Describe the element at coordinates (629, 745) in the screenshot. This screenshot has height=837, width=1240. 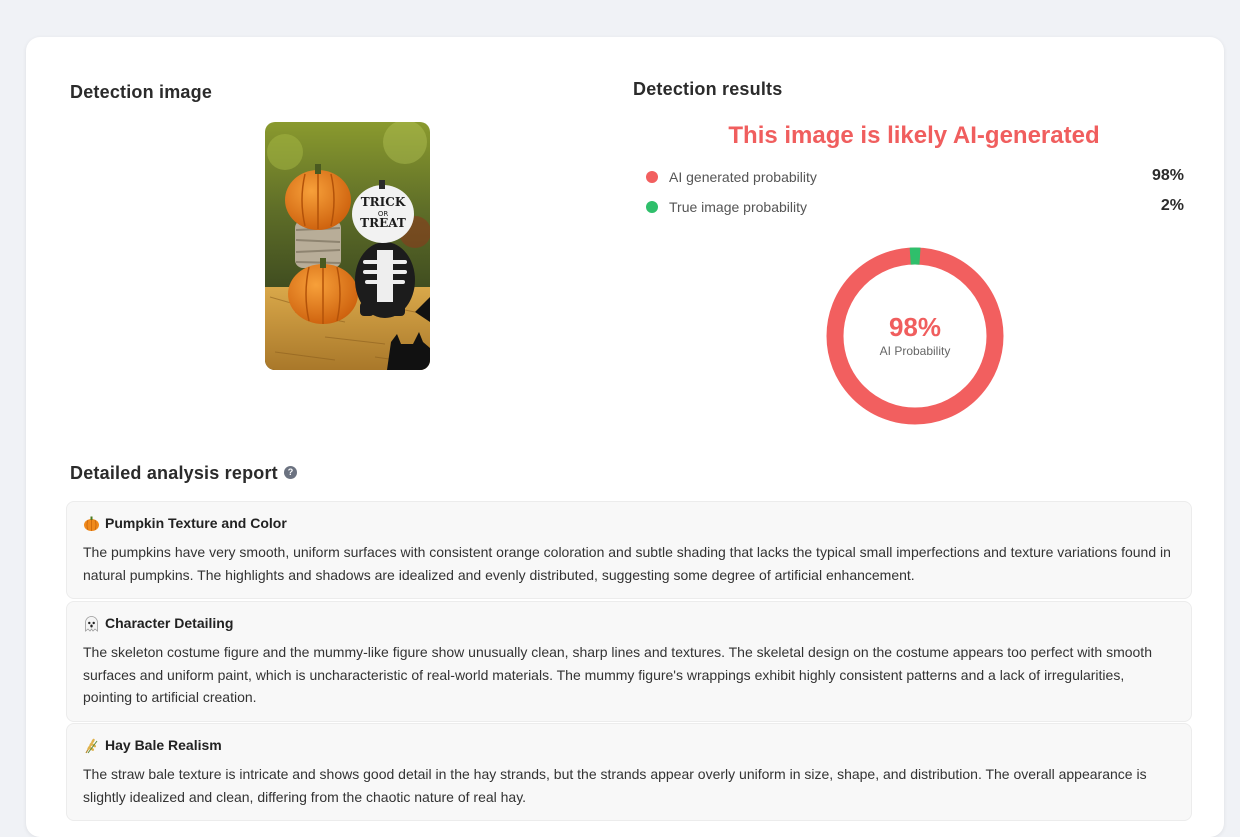
I see `report-item-header: Hay Bale Realism` at that location.